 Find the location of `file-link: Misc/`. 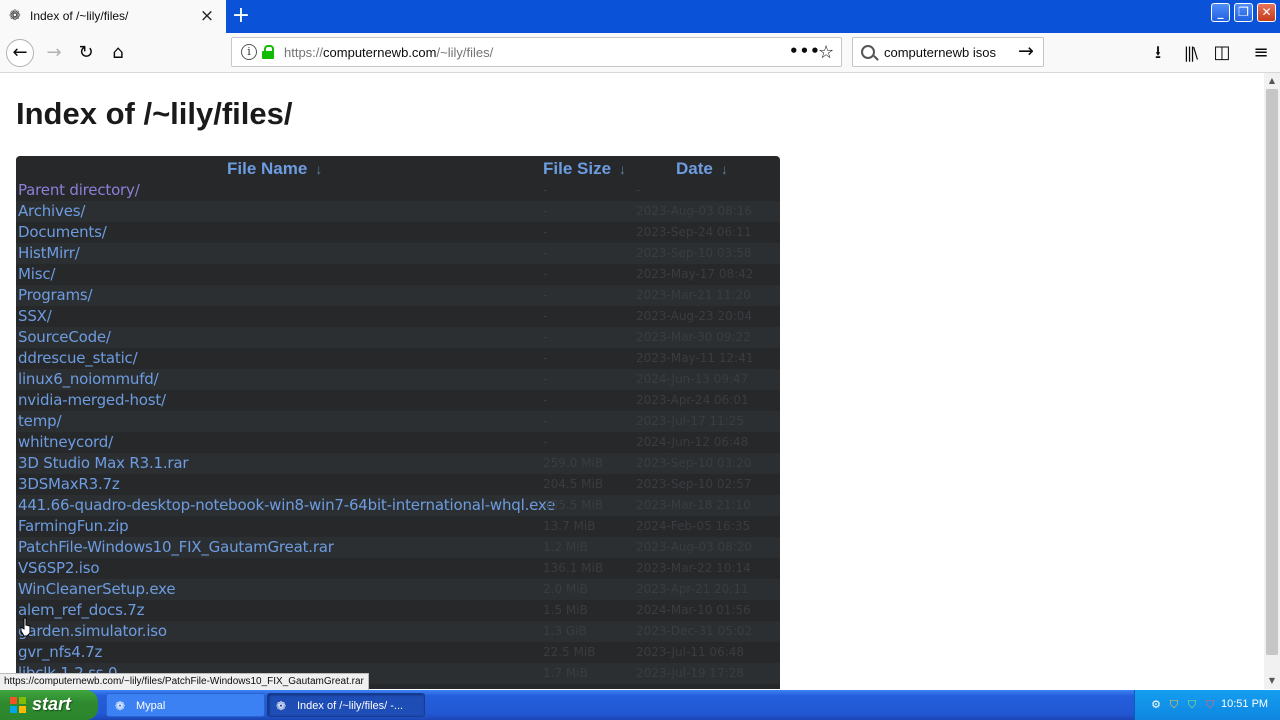

file-link: Misc/ is located at coordinates (36, 274).